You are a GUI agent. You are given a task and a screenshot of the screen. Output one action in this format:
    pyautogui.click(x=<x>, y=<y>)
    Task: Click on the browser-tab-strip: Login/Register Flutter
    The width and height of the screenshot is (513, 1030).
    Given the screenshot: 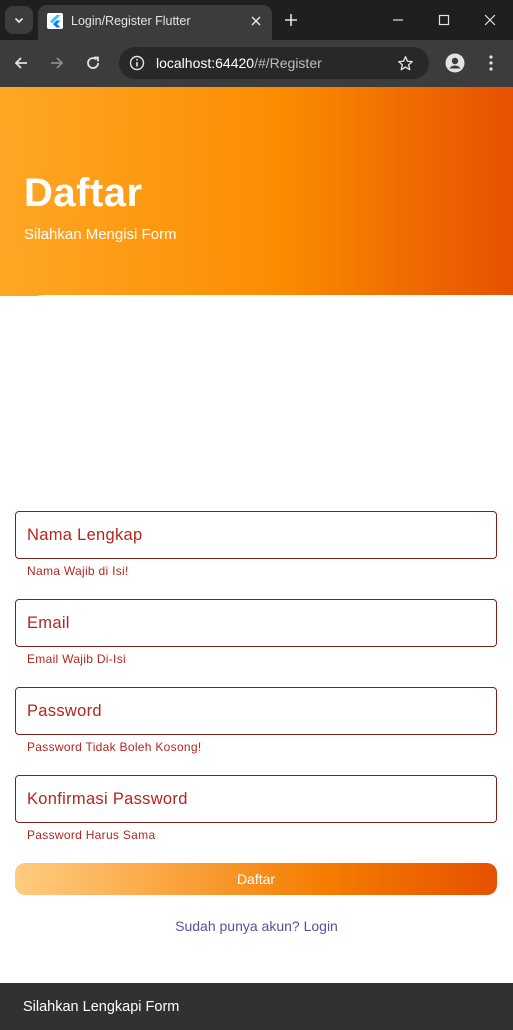 What is the action you would take?
    pyautogui.click(x=256, y=20)
    